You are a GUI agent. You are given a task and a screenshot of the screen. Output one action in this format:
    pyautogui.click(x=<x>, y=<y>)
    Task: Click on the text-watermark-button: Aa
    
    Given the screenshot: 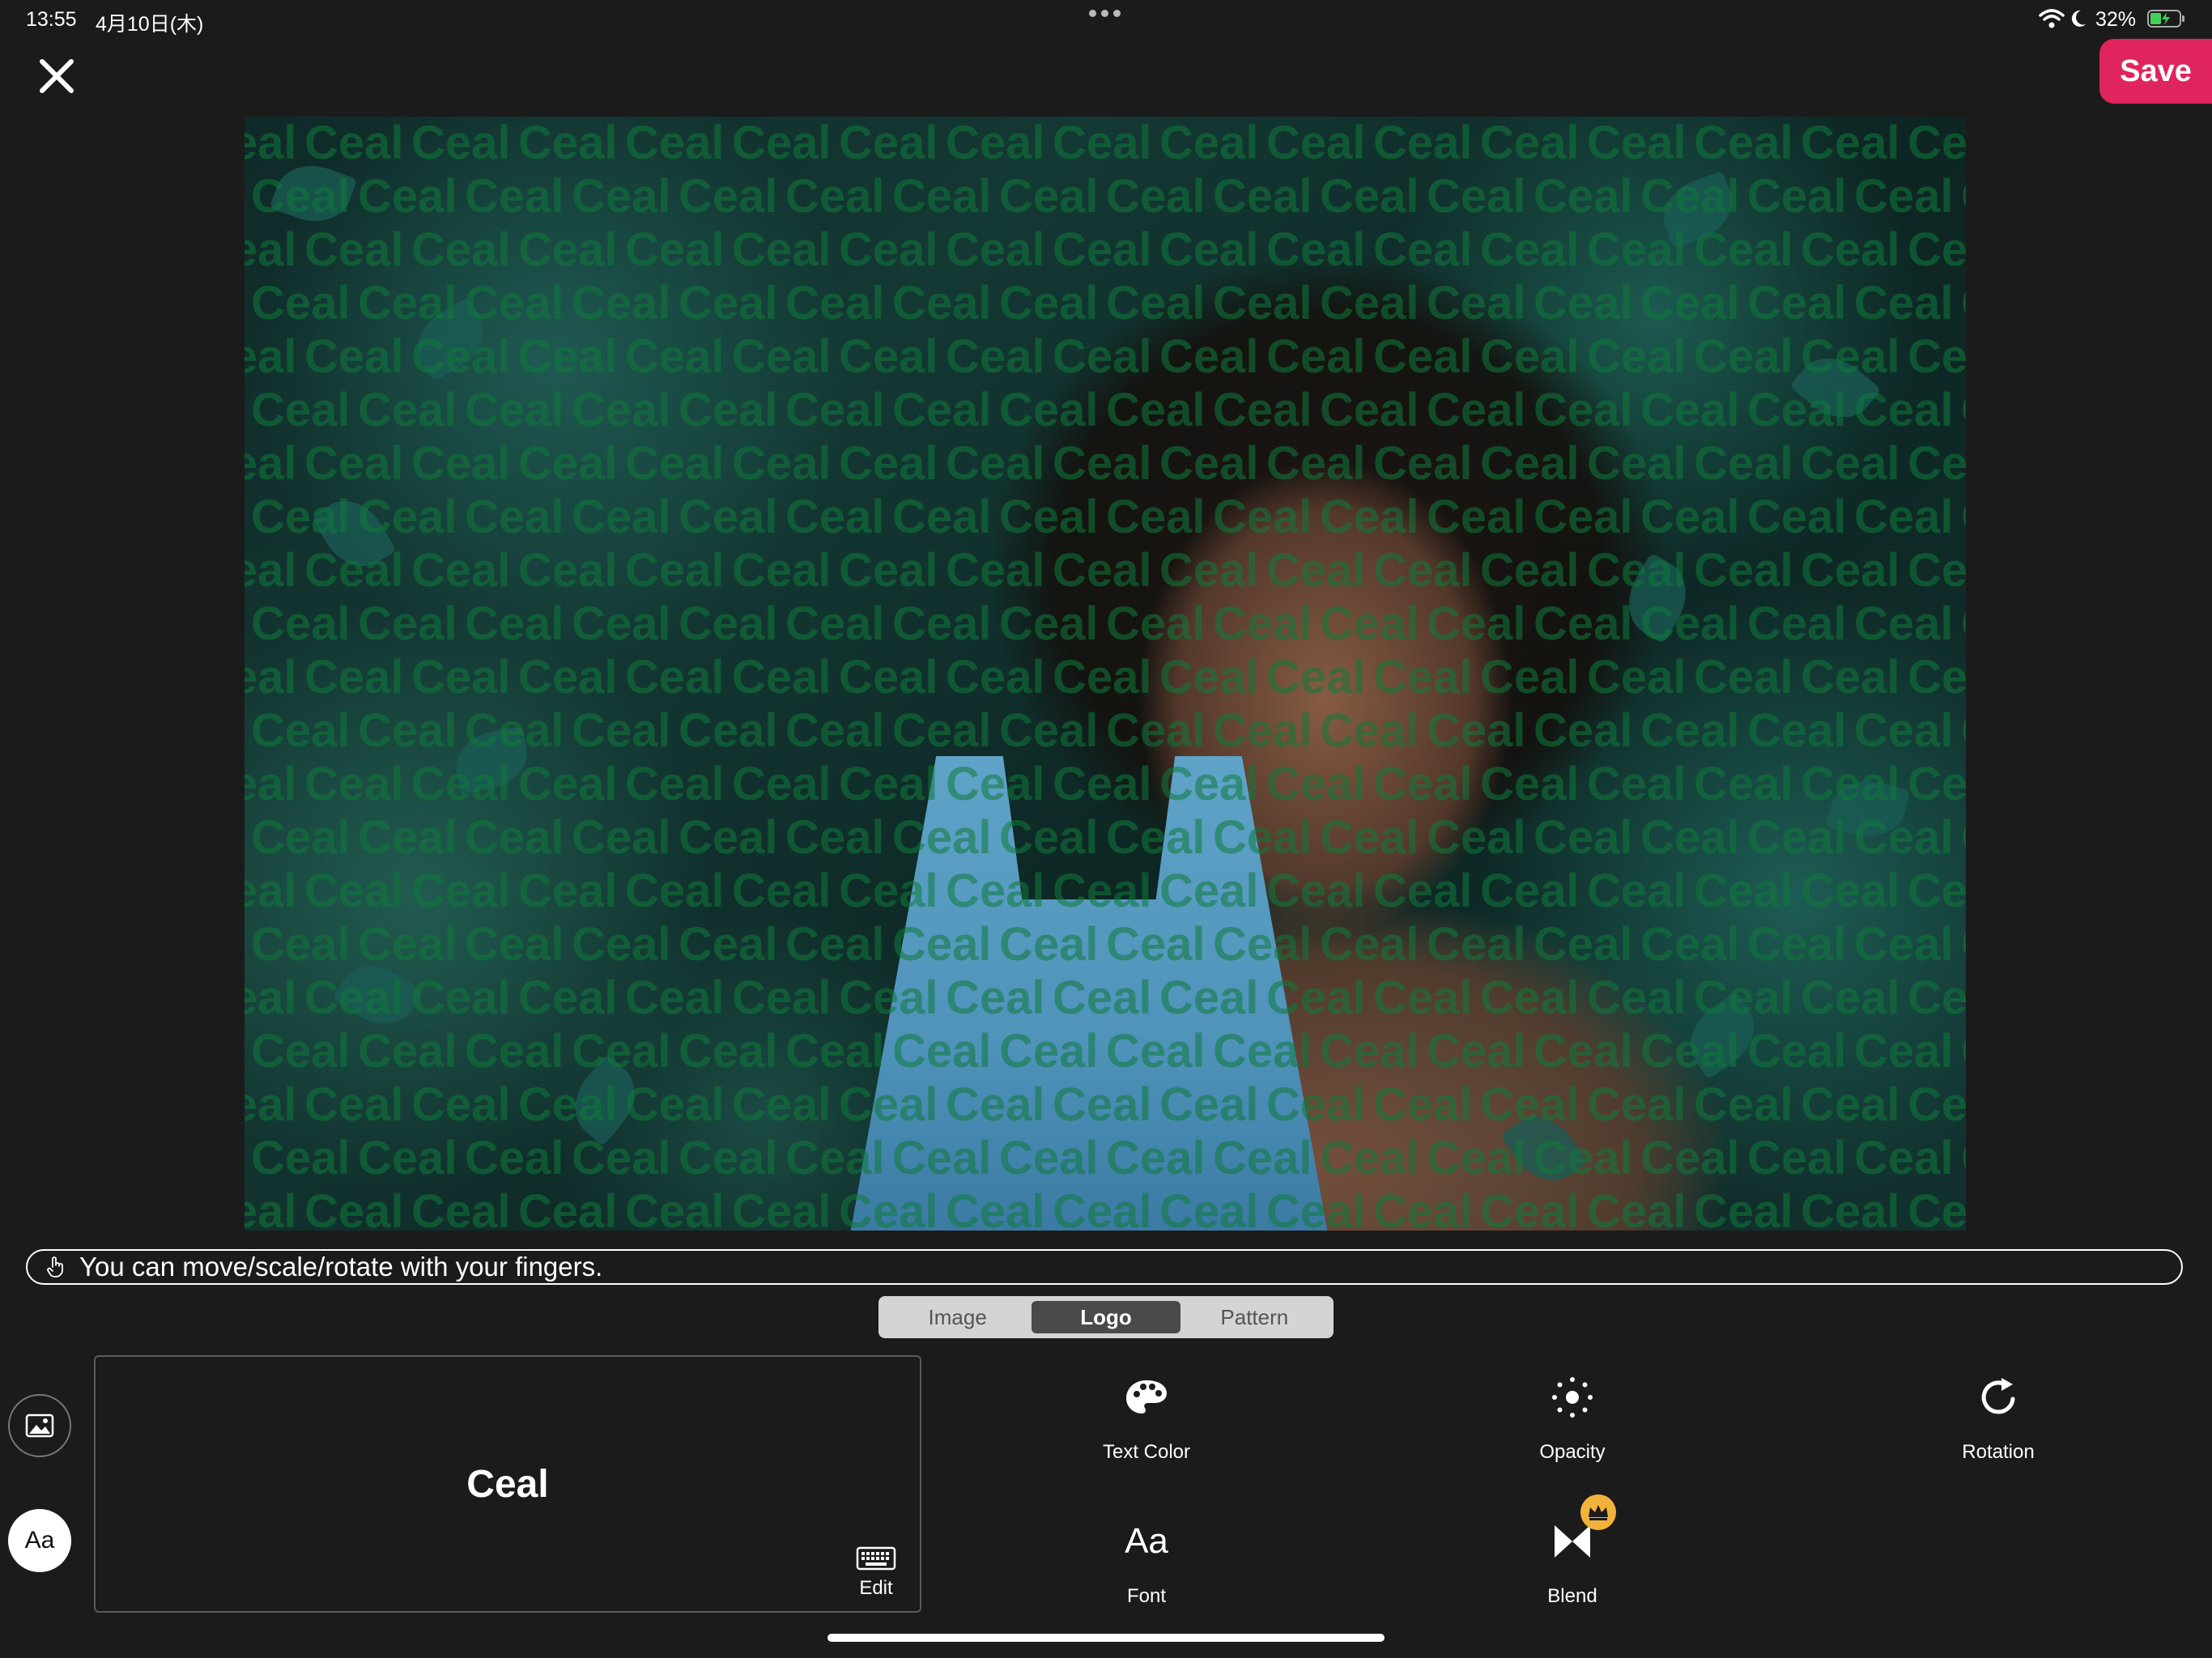 What is the action you would take?
    pyautogui.click(x=39, y=1540)
    